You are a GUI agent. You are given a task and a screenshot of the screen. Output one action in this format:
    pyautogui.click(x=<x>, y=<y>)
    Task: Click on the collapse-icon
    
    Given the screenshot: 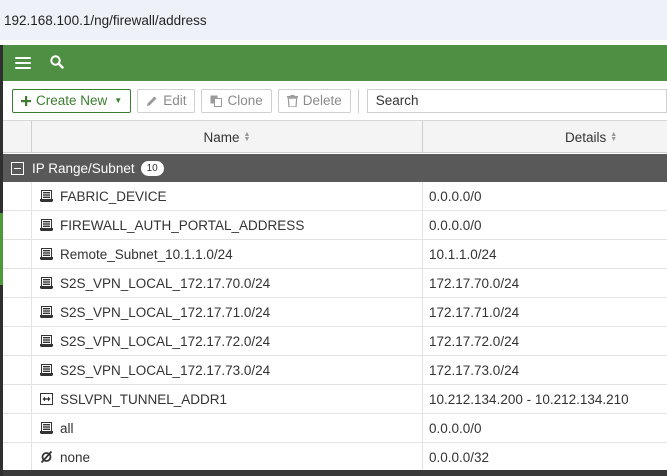 What is the action you would take?
    pyautogui.click(x=17, y=168)
    